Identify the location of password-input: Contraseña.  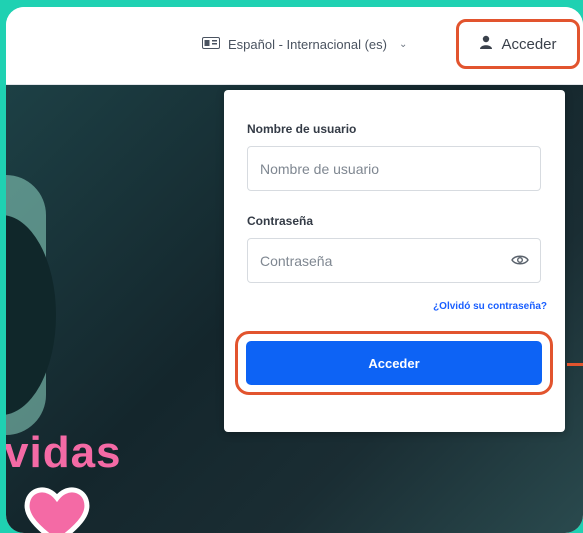
(394, 260).